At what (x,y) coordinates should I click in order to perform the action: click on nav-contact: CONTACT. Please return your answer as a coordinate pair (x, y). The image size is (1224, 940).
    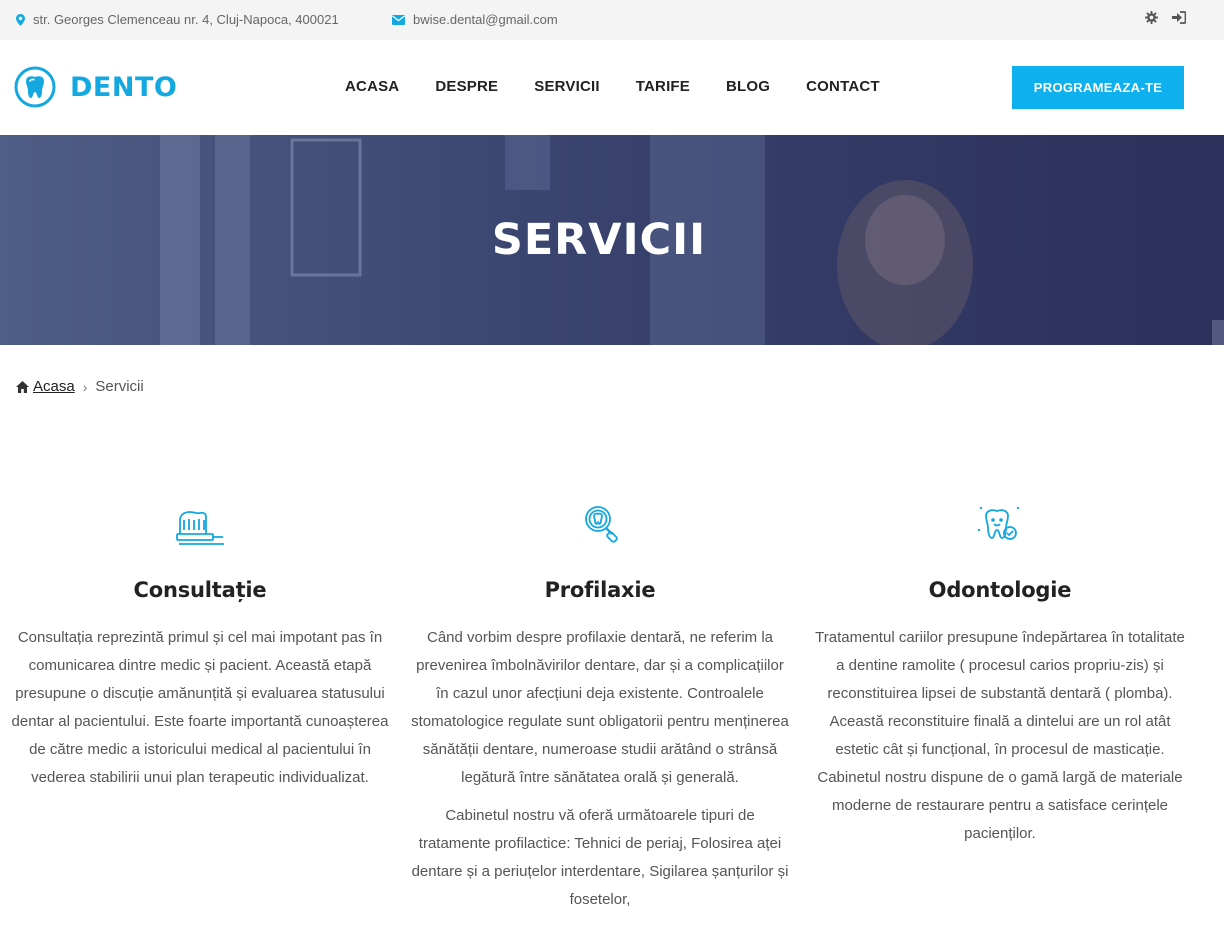
    Looking at the image, I should click on (843, 86).